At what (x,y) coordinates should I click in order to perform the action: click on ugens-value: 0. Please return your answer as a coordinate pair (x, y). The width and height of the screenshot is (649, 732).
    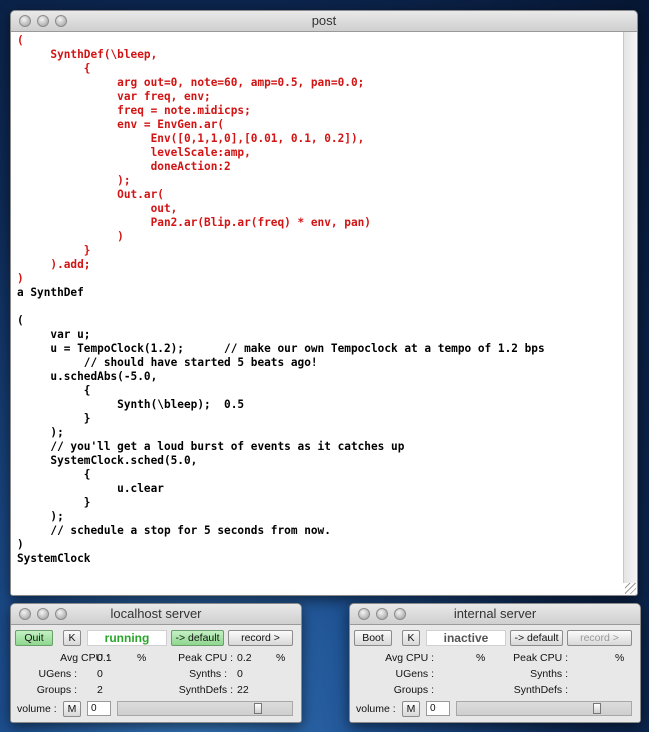
    Looking at the image, I should click on (100, 674).